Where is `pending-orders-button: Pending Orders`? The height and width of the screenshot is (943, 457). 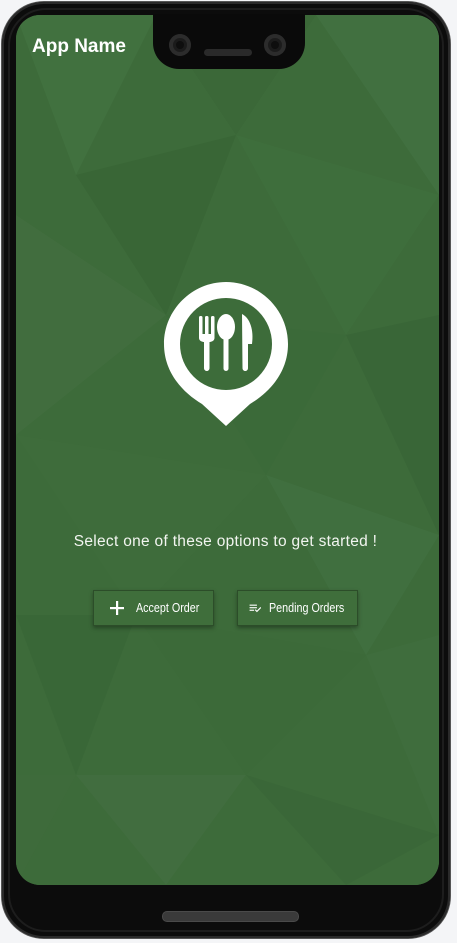
pending-orders-button: Pending Orders is located at coordinates (297, 608).